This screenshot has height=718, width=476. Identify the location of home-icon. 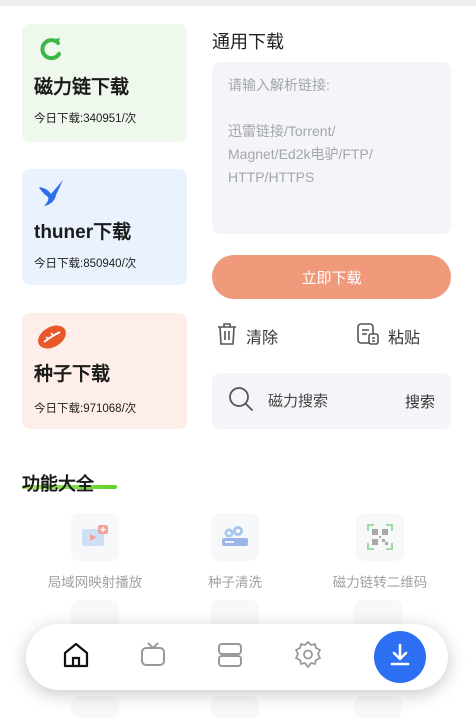
(76, 657).